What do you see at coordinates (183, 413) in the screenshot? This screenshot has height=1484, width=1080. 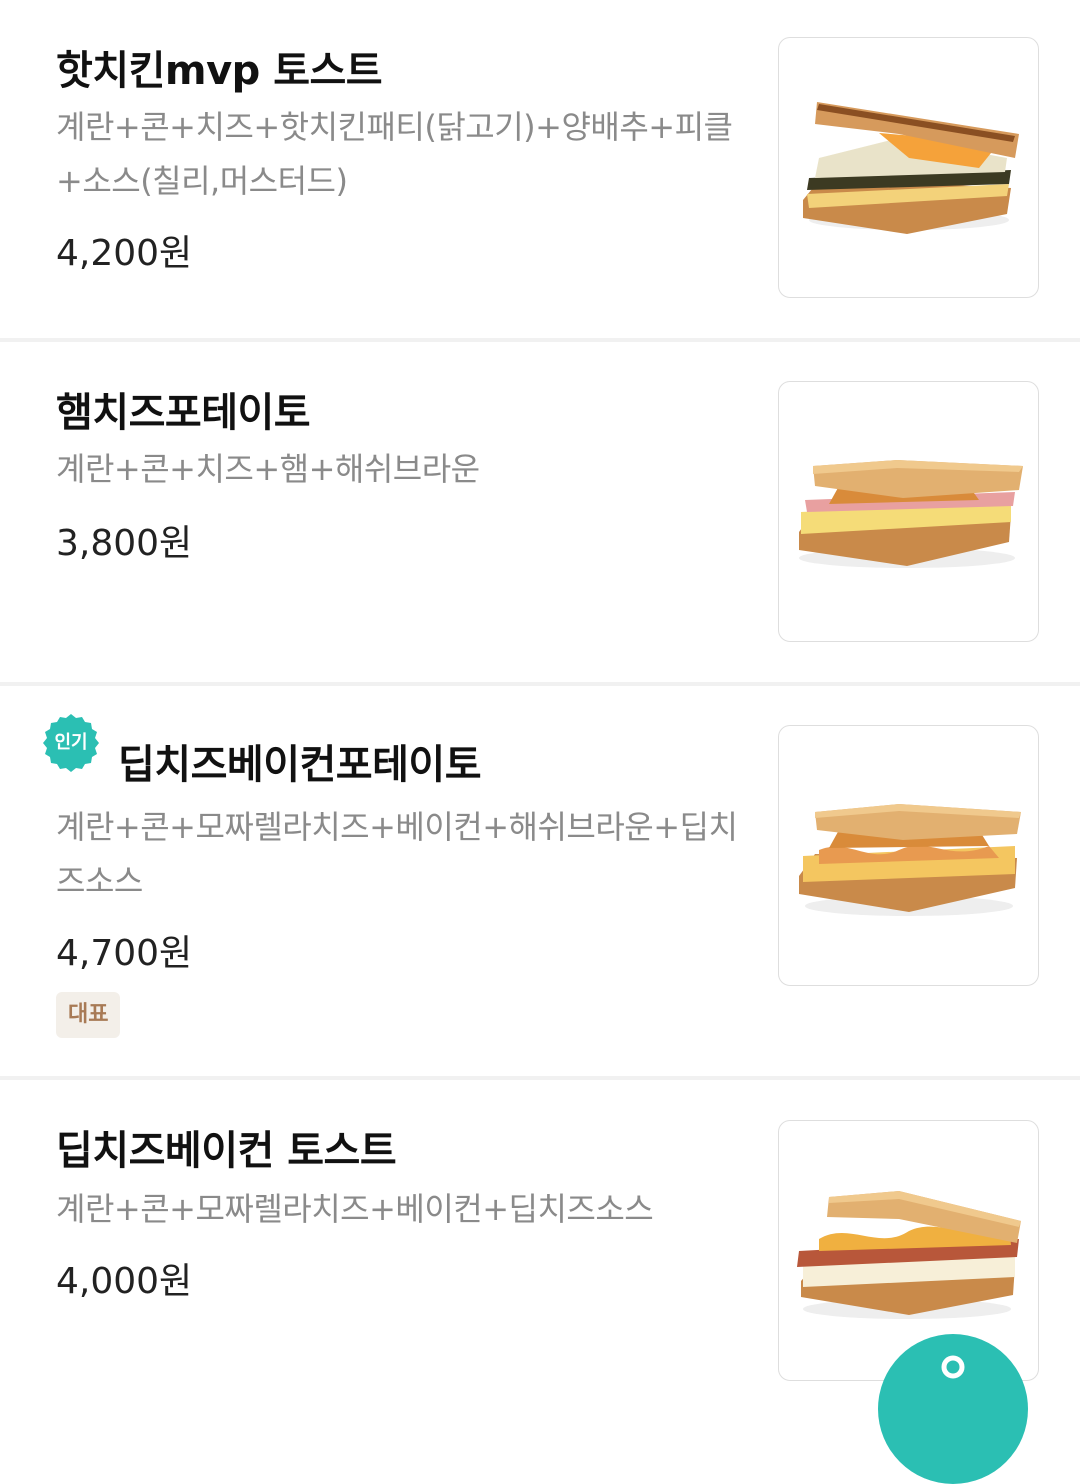 I see `menu-item-title: 햄치즈포테이토` at bounding box center [183, 413].